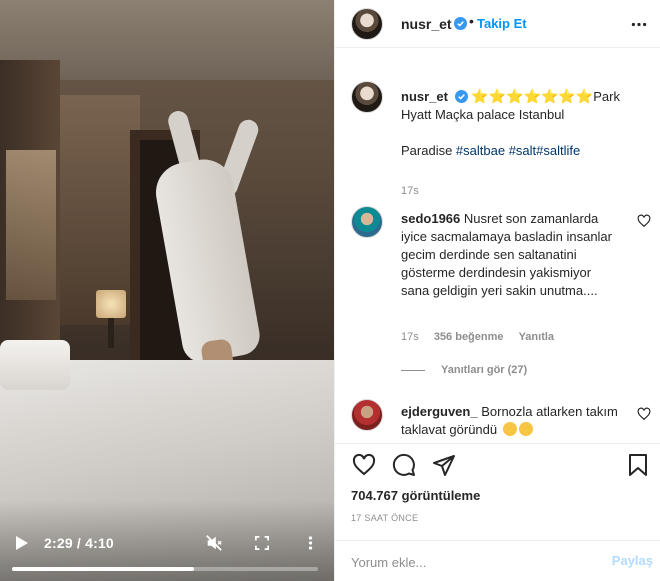  I want to click on comment-meta: 17s 356 beğenme Yanıtla, so click(483, 337).